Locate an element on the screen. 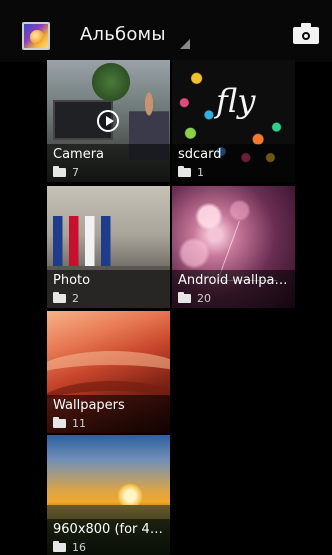  album-count: 2 is located at coordinates (66, 298).